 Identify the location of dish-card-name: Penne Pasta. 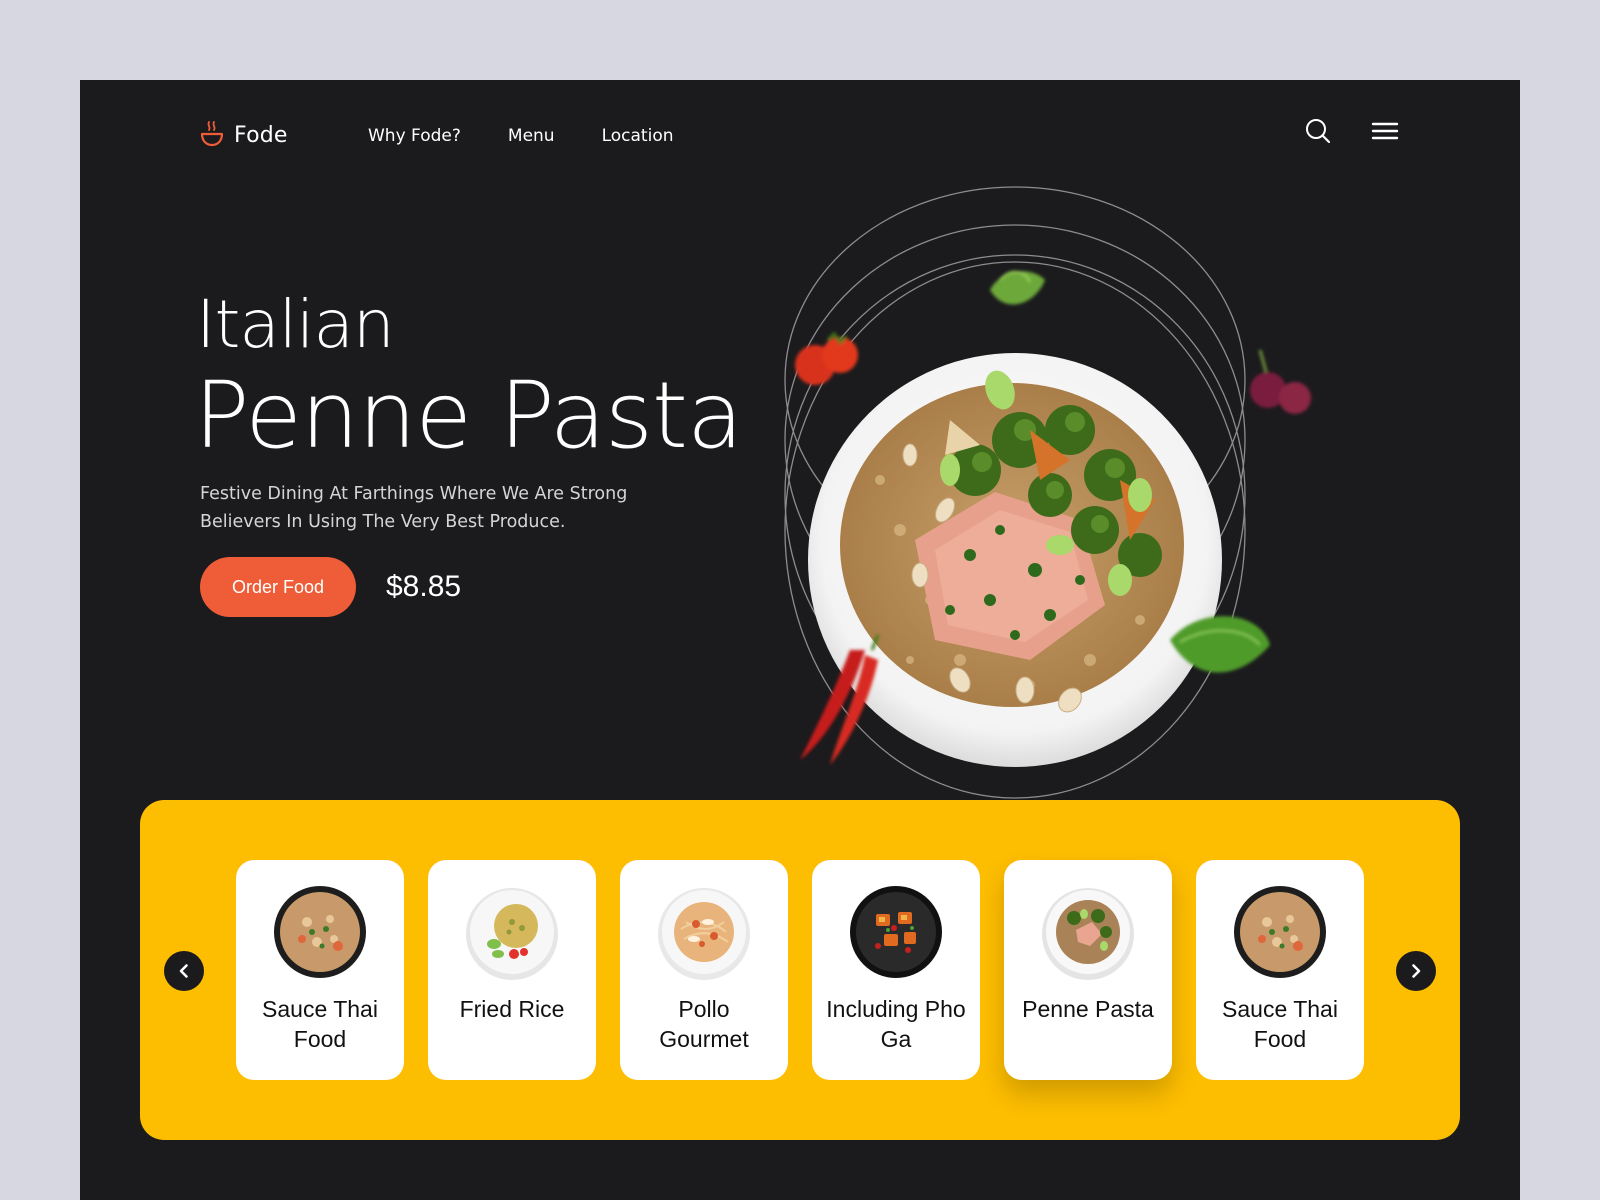
(1088, 1009).